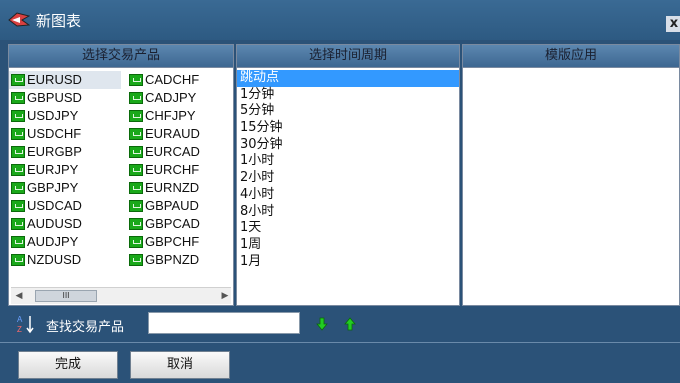  What do you see at coordinates (348, 178) in the screenshot?
I see `timeframe-item: 2小时` at bounding box center [348, 178].